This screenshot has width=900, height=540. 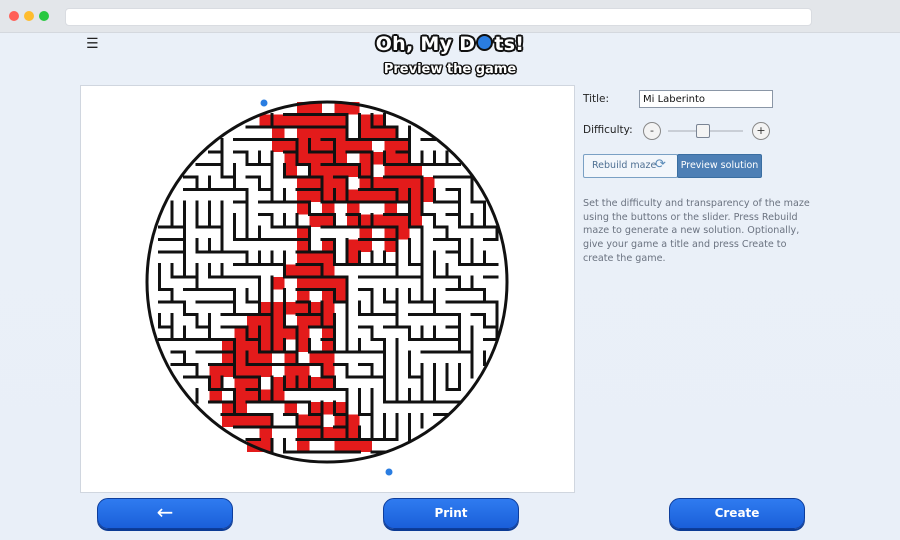 What do you see at coordinates (624, 165) in the screenshot?
I see `rebuild-maze-label: Rebuild maze` at bounding box center [624, 165].